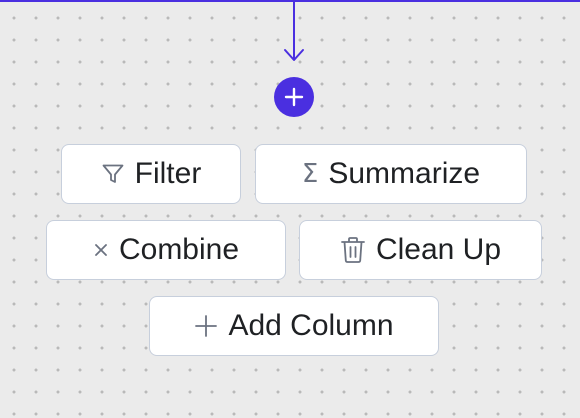 The width and height of the screenshot is (580, 418). What do you see at coordinates (353, 250) in the screenshot?
I see `trash-icon` at bounding box center [353, 250].